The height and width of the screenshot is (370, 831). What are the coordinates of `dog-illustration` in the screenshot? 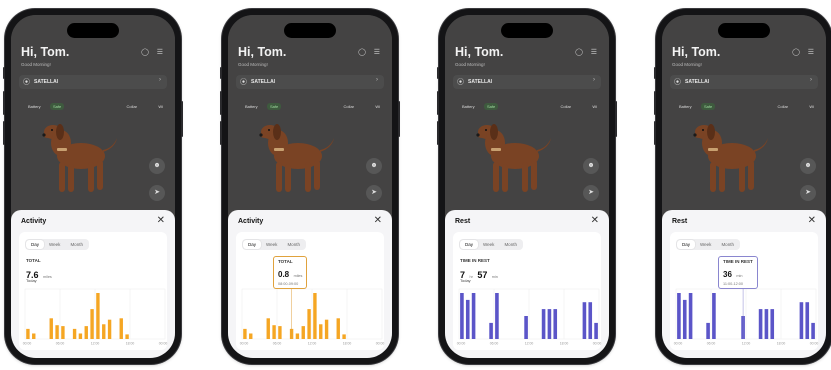 It's located at (296, 158).